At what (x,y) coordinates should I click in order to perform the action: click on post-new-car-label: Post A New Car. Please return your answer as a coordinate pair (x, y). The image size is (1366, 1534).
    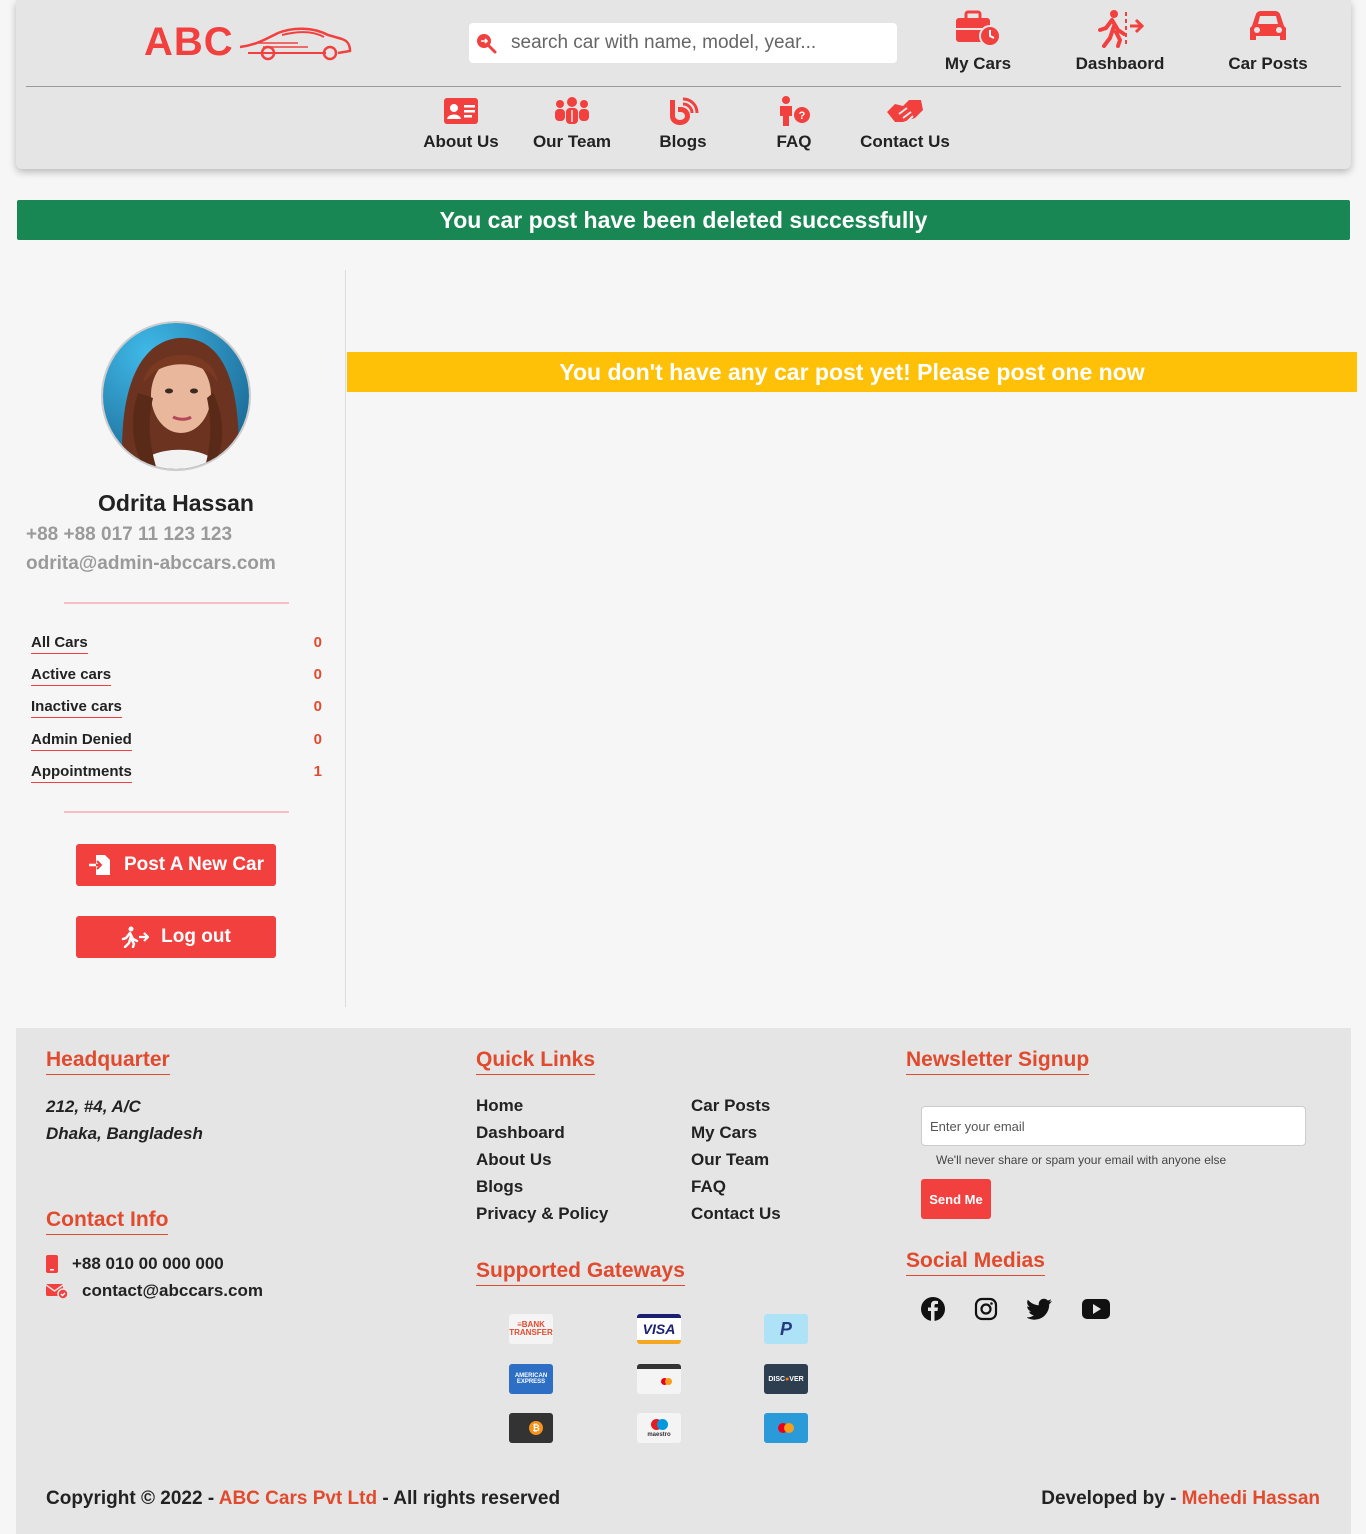
    Looking at the image, I should click on (194, 864).